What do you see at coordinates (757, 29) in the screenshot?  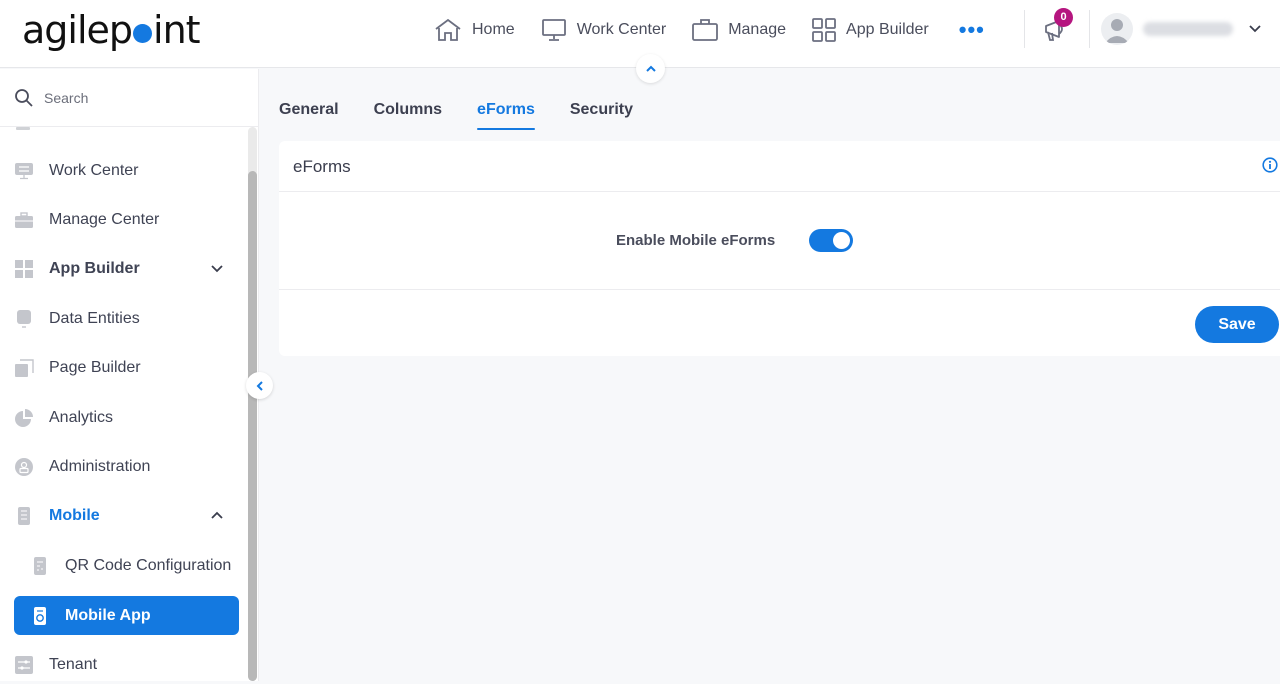 I see `nav-manage-label: Manage` at bounding box center [757, 29].